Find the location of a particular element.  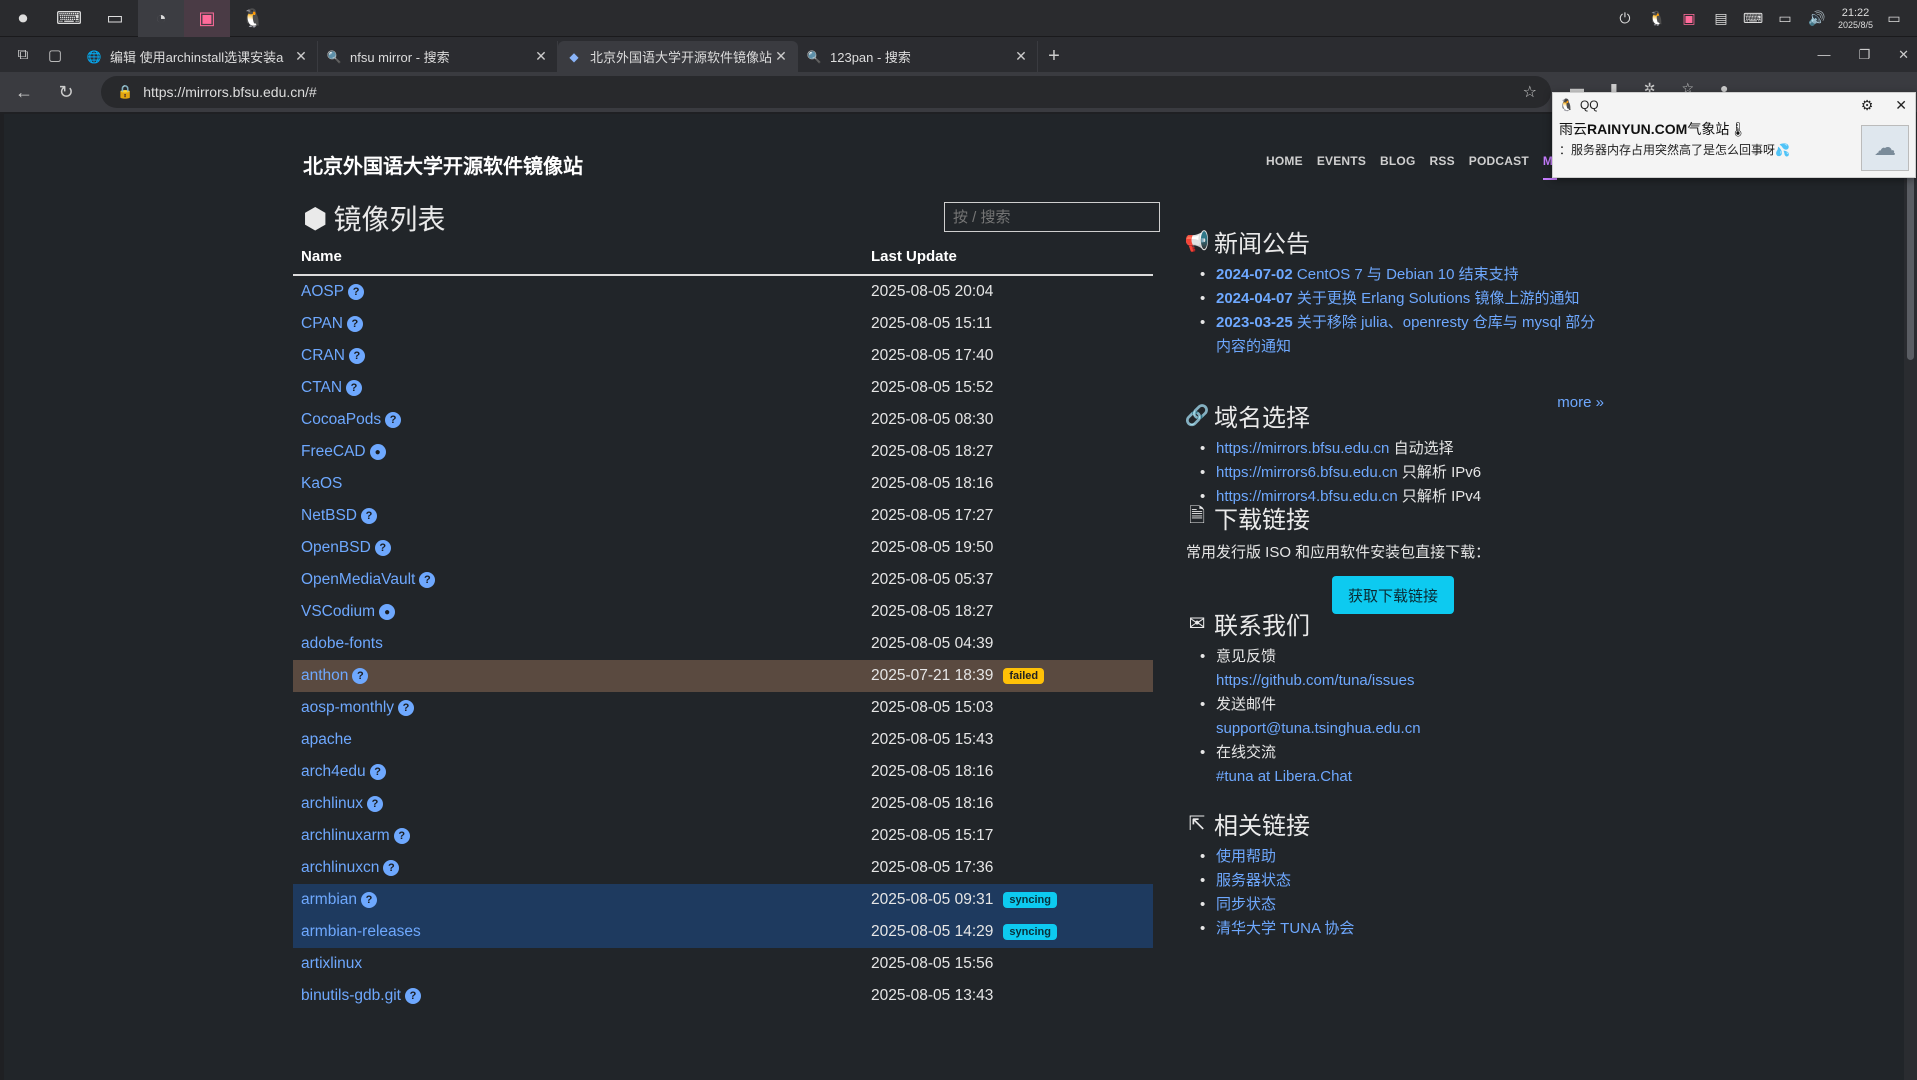

settings-gear-icon: ⚙ is located at coordinates (1867, 105).